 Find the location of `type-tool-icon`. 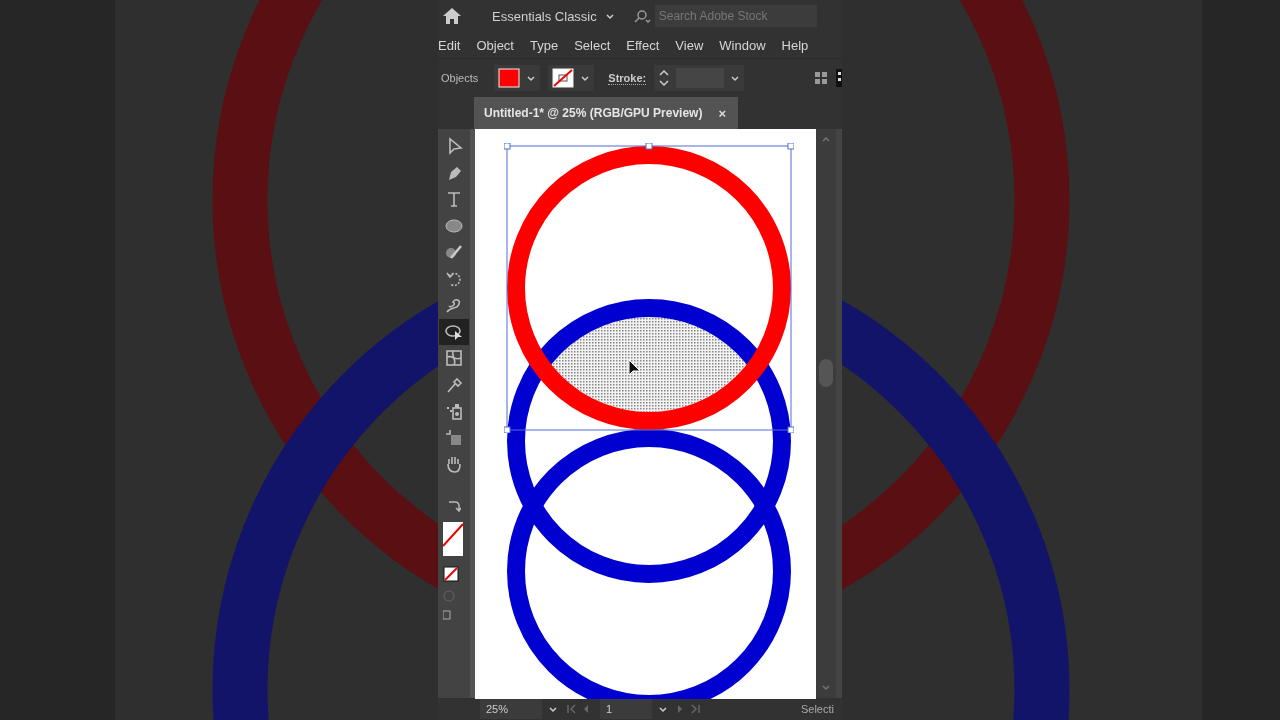

type-tool-icon is located at coordinates (454, 199).